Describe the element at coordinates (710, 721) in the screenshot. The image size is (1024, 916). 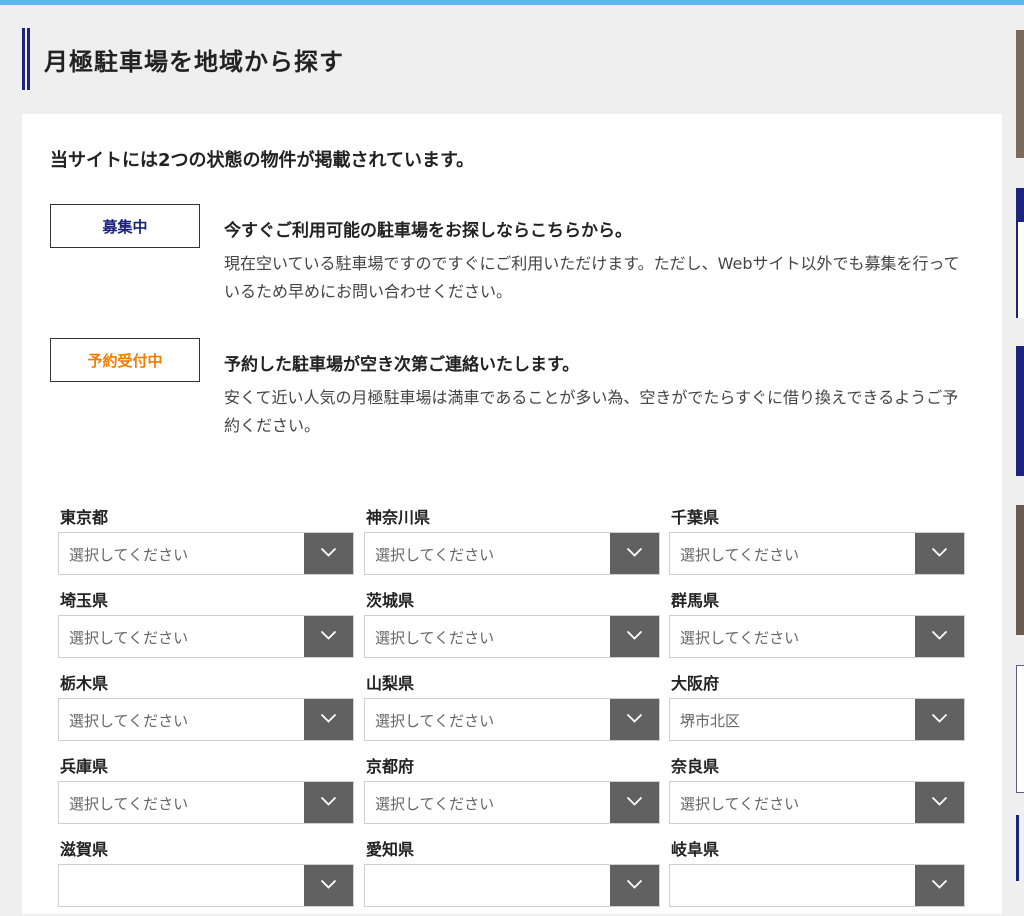
I see `select-value: 堺市北区` at that location.